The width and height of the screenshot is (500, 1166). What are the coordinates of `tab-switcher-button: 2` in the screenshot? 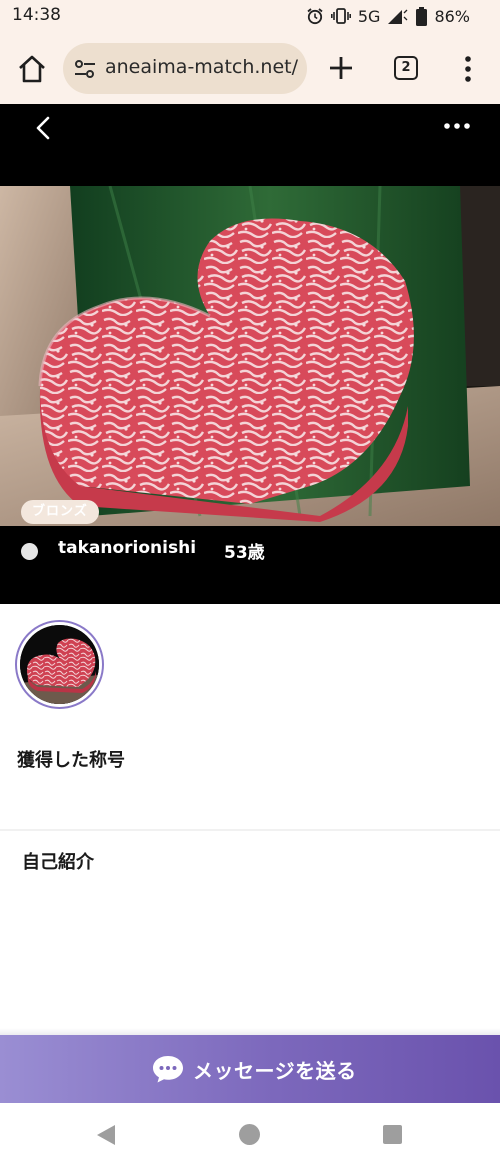 It's located at (406, 68).